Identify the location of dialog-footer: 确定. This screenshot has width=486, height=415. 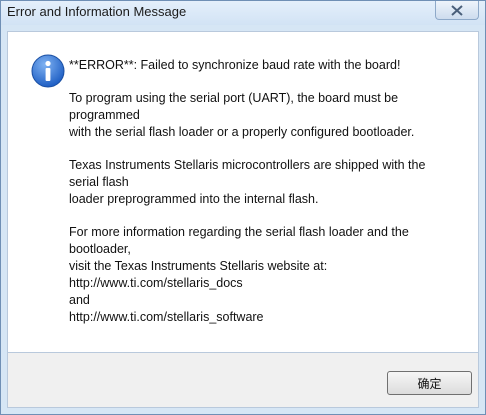
(243, 380).